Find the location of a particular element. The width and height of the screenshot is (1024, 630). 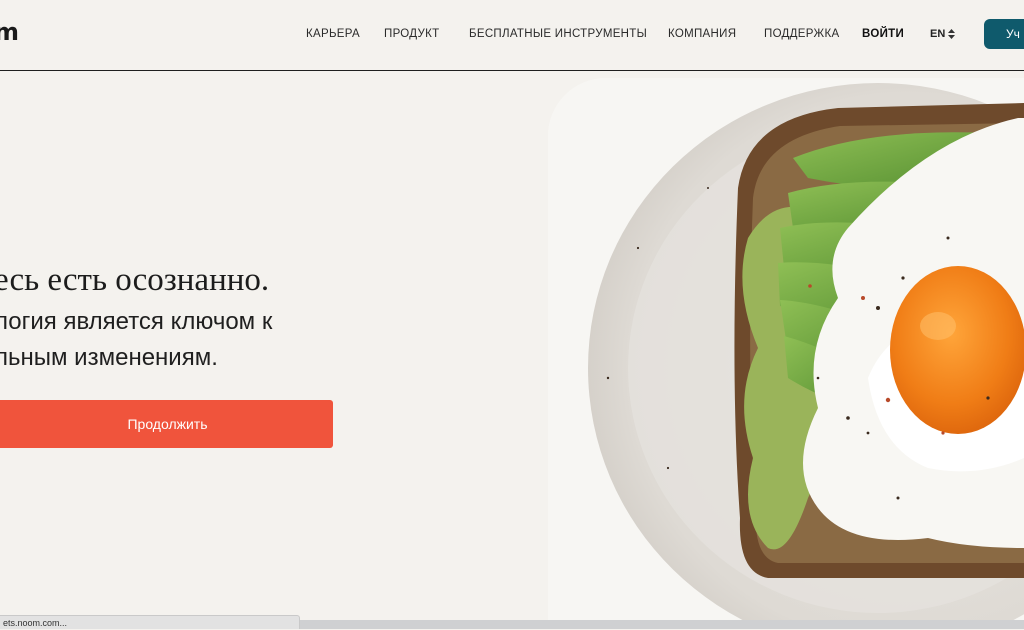

continue-button: Продолжить is located at coordinates (166, 424).